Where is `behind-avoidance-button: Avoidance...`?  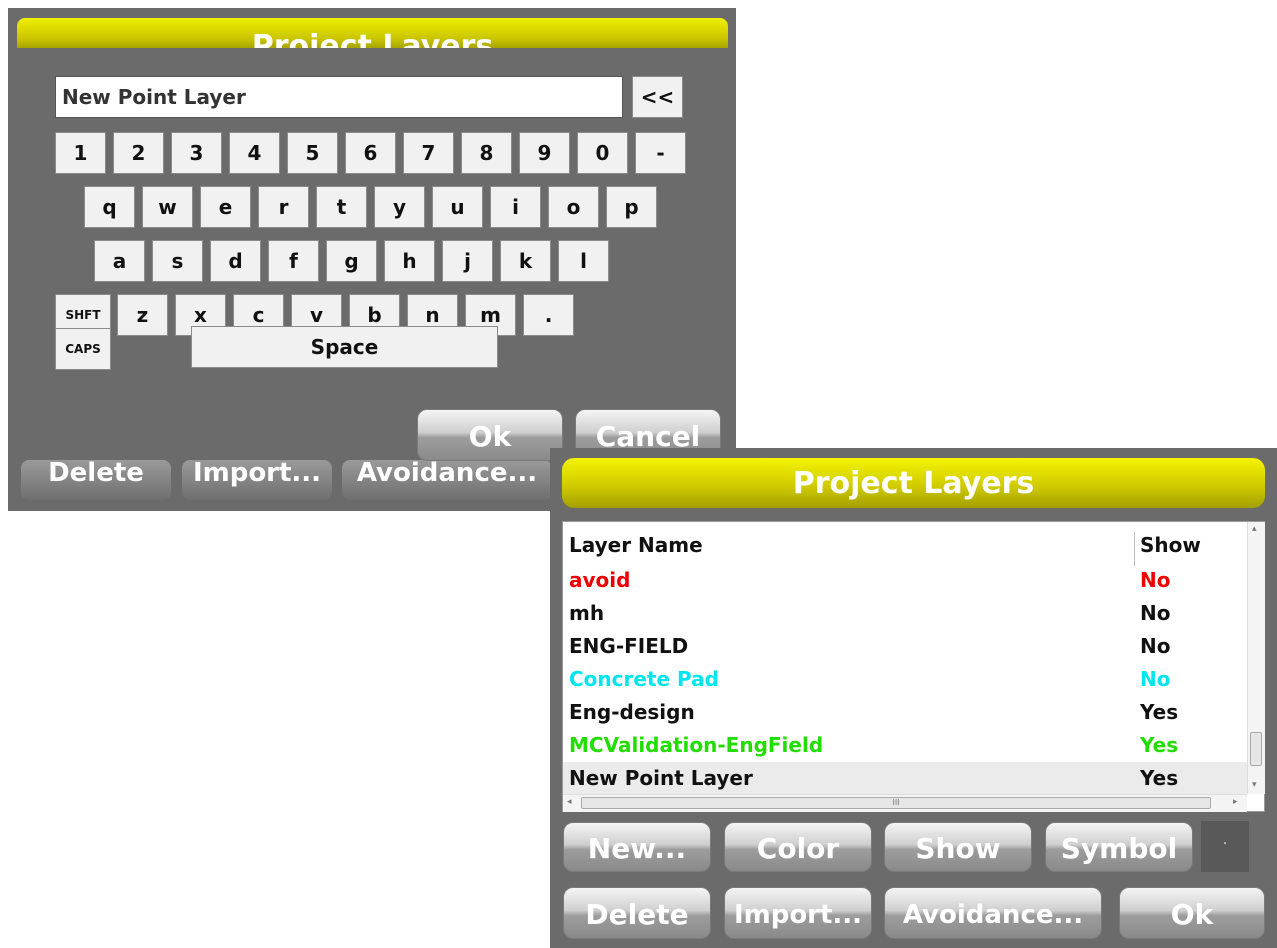 behind-avoidance-button: Avoidance... is located at coordinates (447, 480).